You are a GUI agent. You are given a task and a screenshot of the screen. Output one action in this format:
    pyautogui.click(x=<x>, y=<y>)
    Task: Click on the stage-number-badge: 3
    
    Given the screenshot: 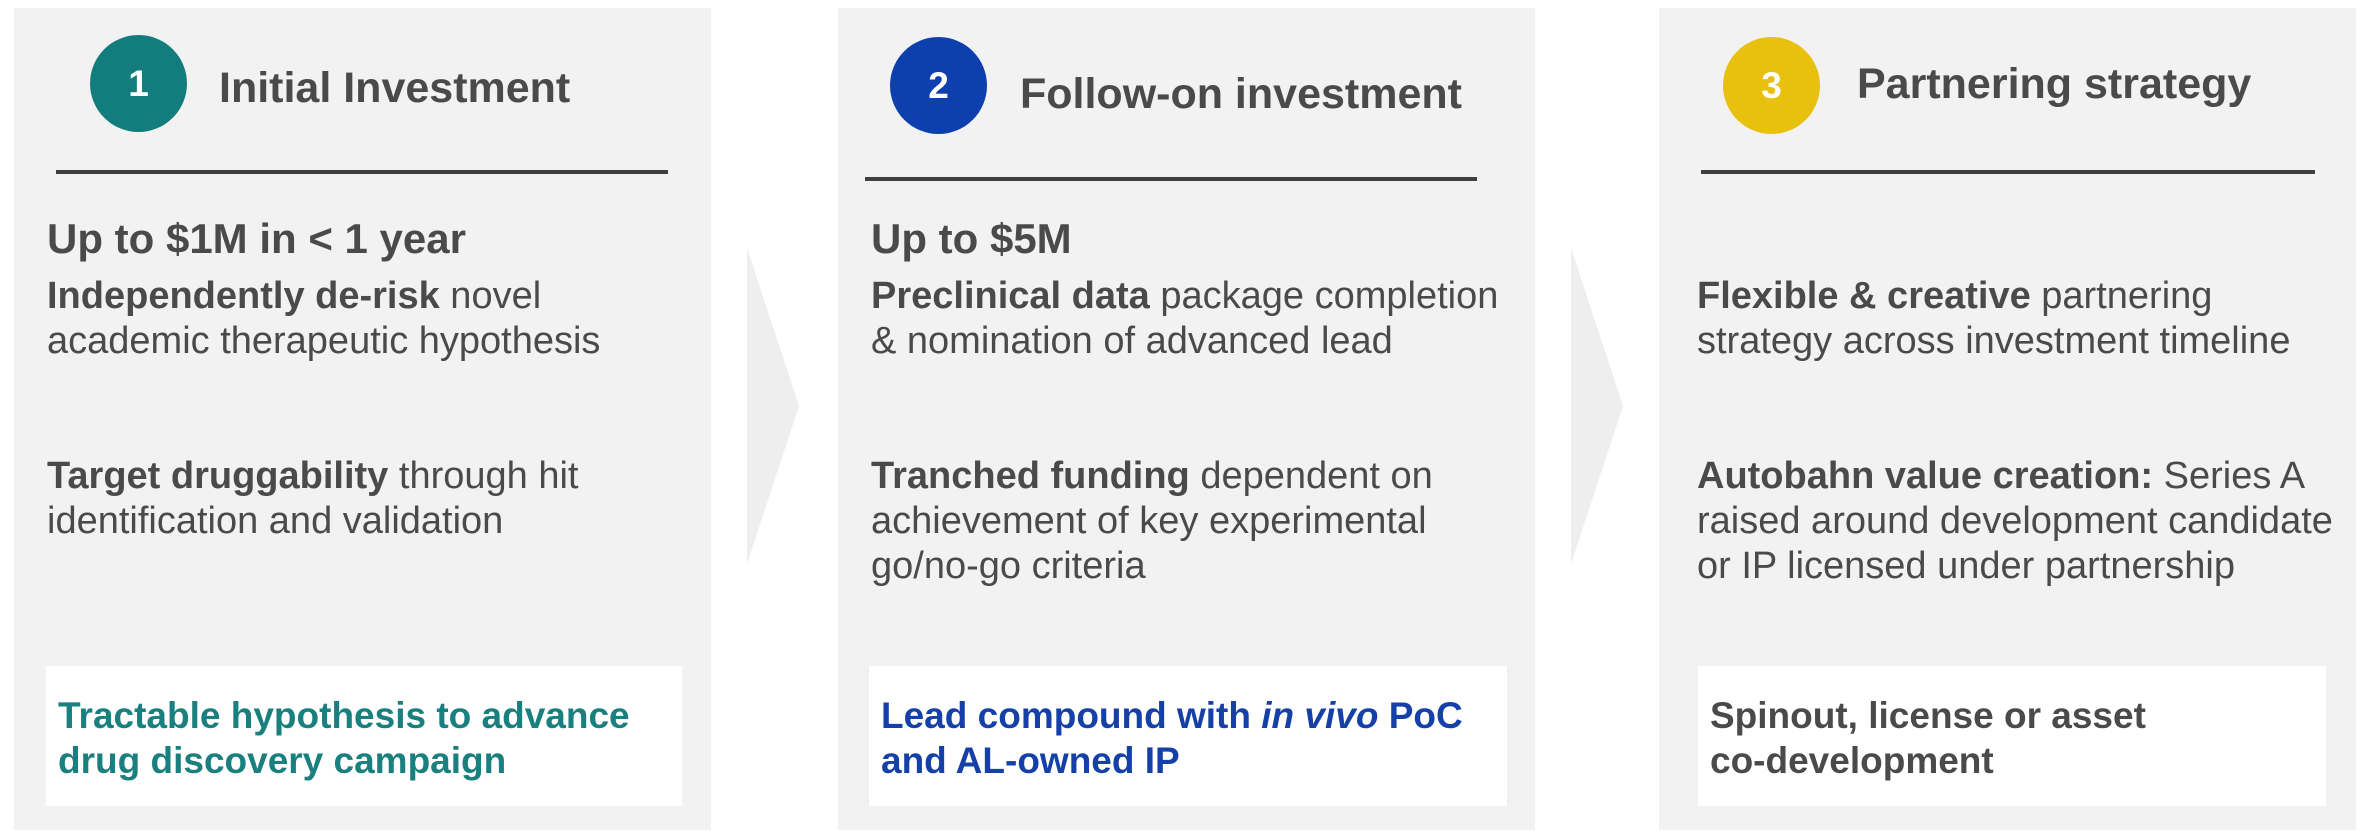 What is the action you would take?
    pyautogui.click(x=1771, y=85)
    